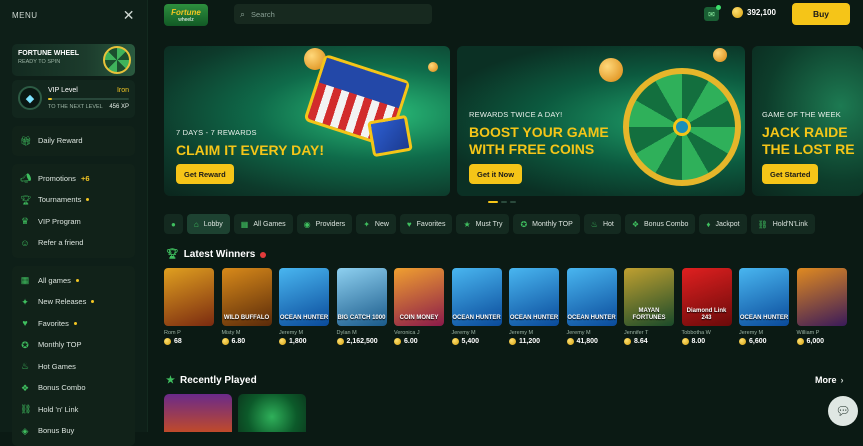  I want to click on tab-monthly-top: ✪ Monthly TOP, so click(546, 224).